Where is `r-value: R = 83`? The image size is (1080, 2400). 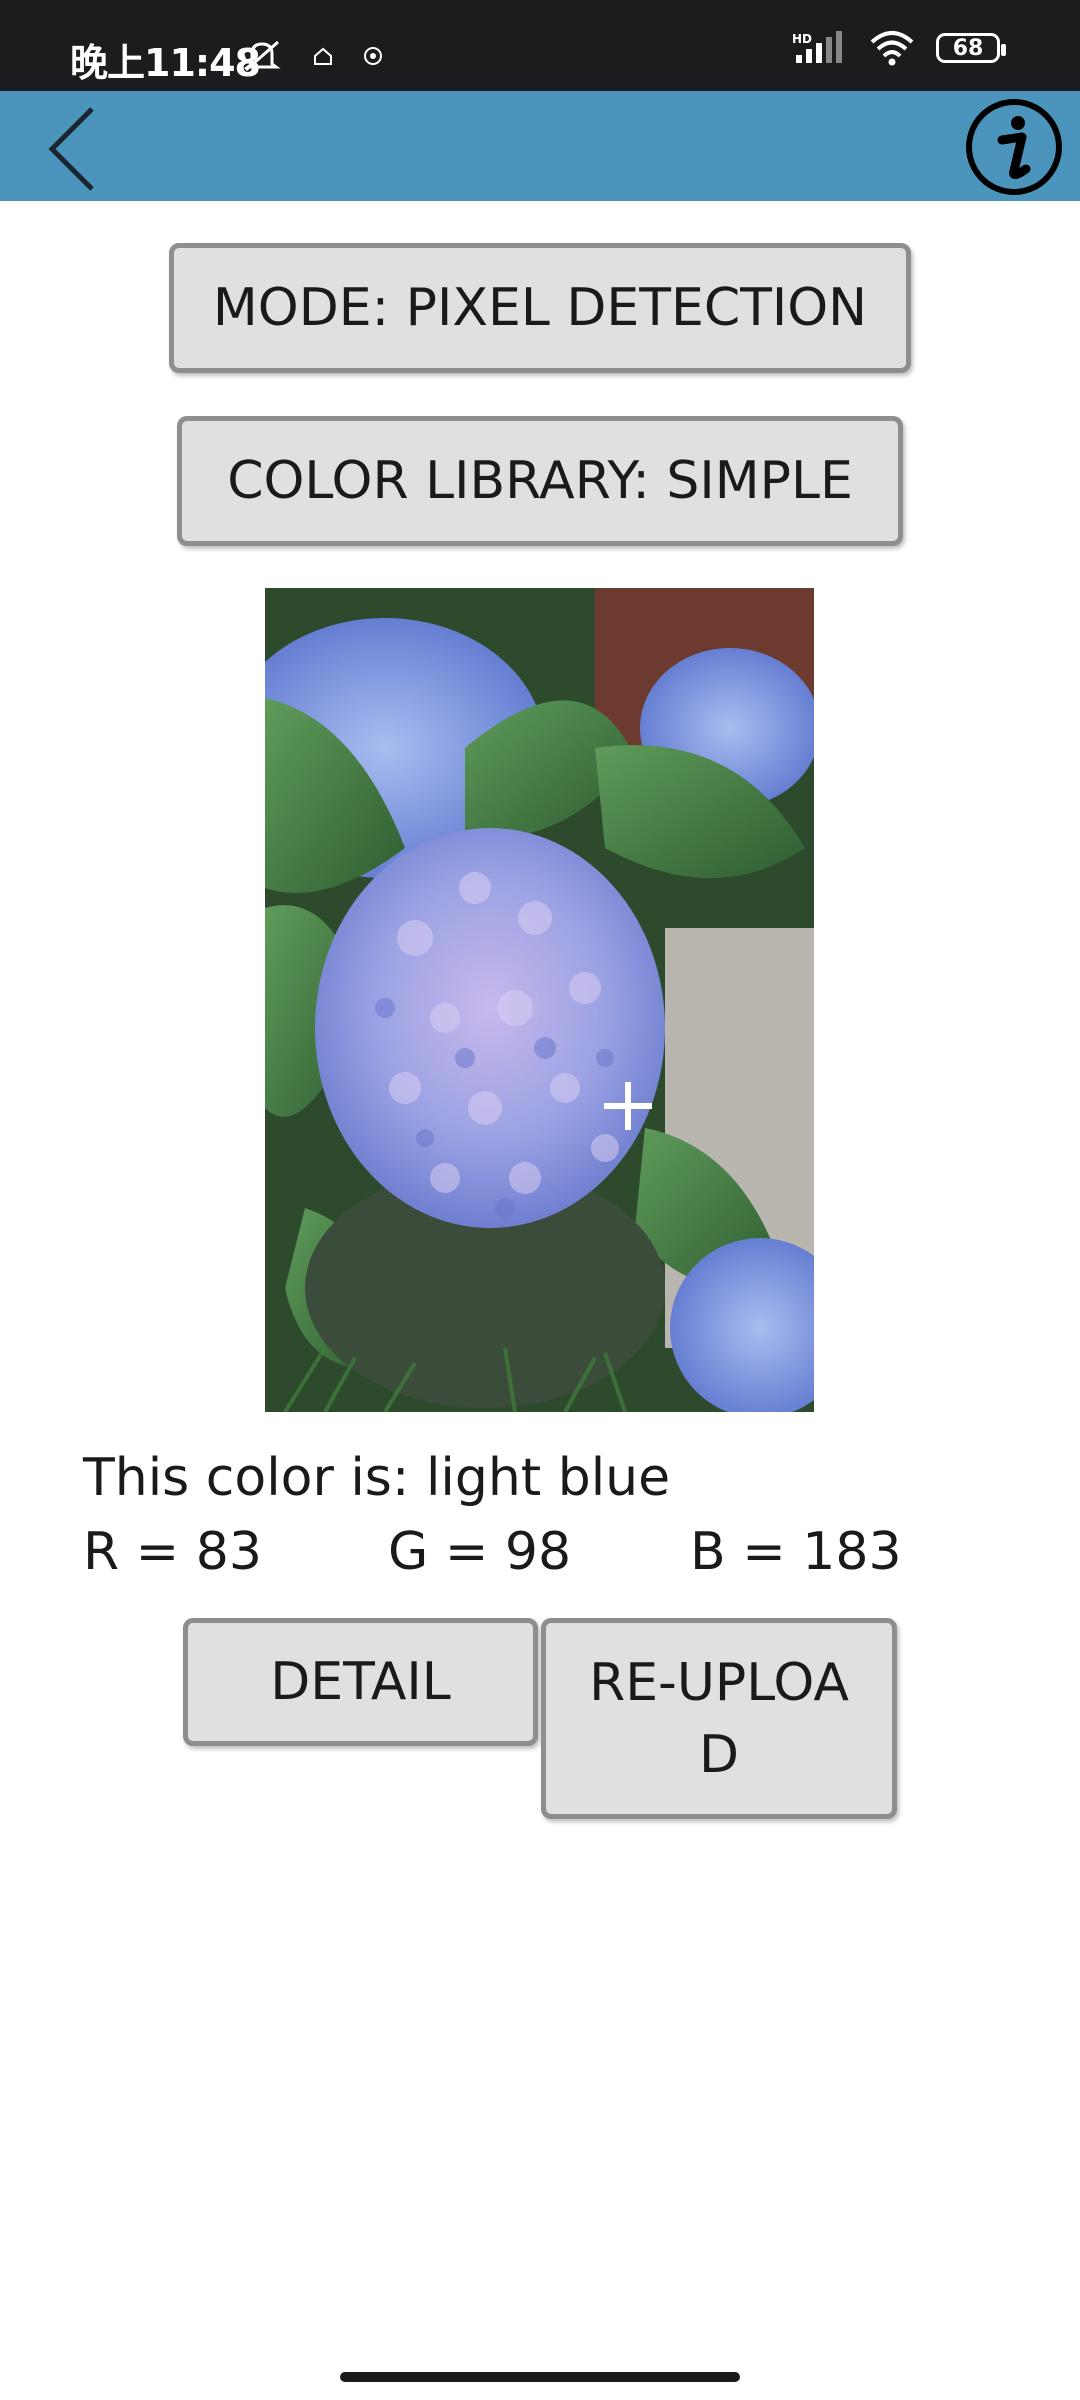 r-value: R = 83 is located at coordinates (172, 1552).